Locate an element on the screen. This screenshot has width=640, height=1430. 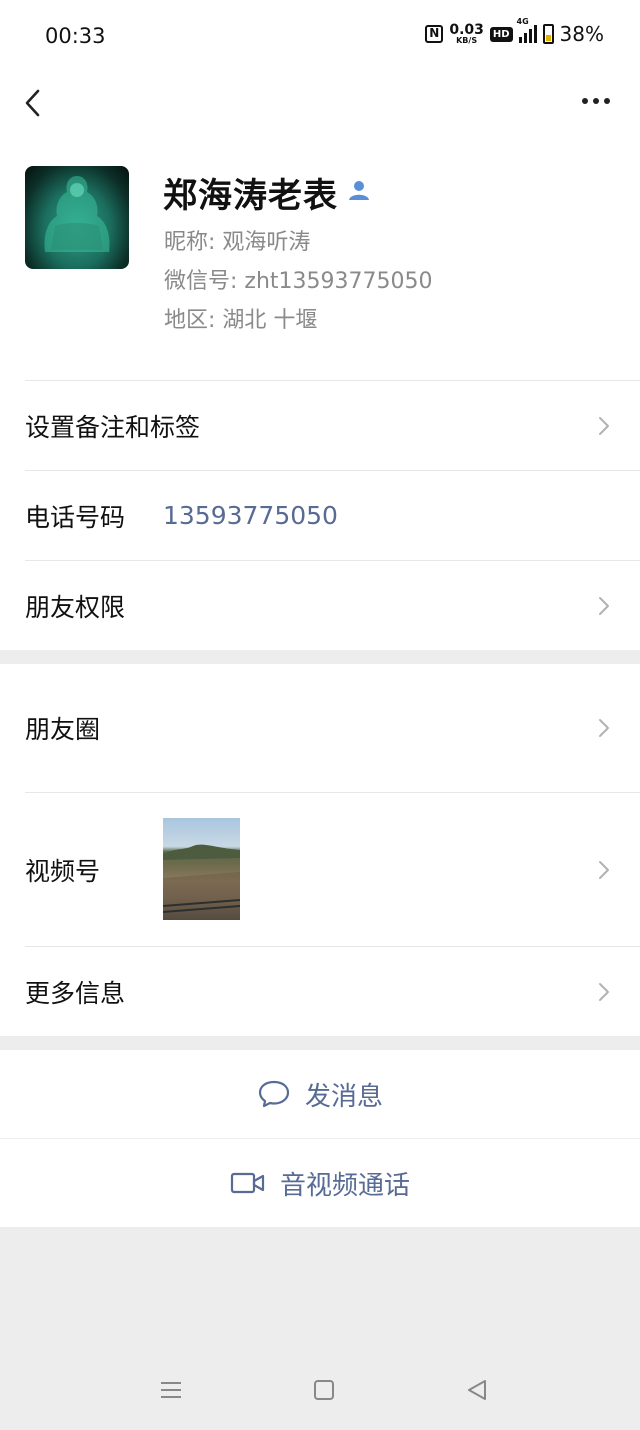
nickname: 昵称: 观海听涛 is located at coordinates (237, 242).